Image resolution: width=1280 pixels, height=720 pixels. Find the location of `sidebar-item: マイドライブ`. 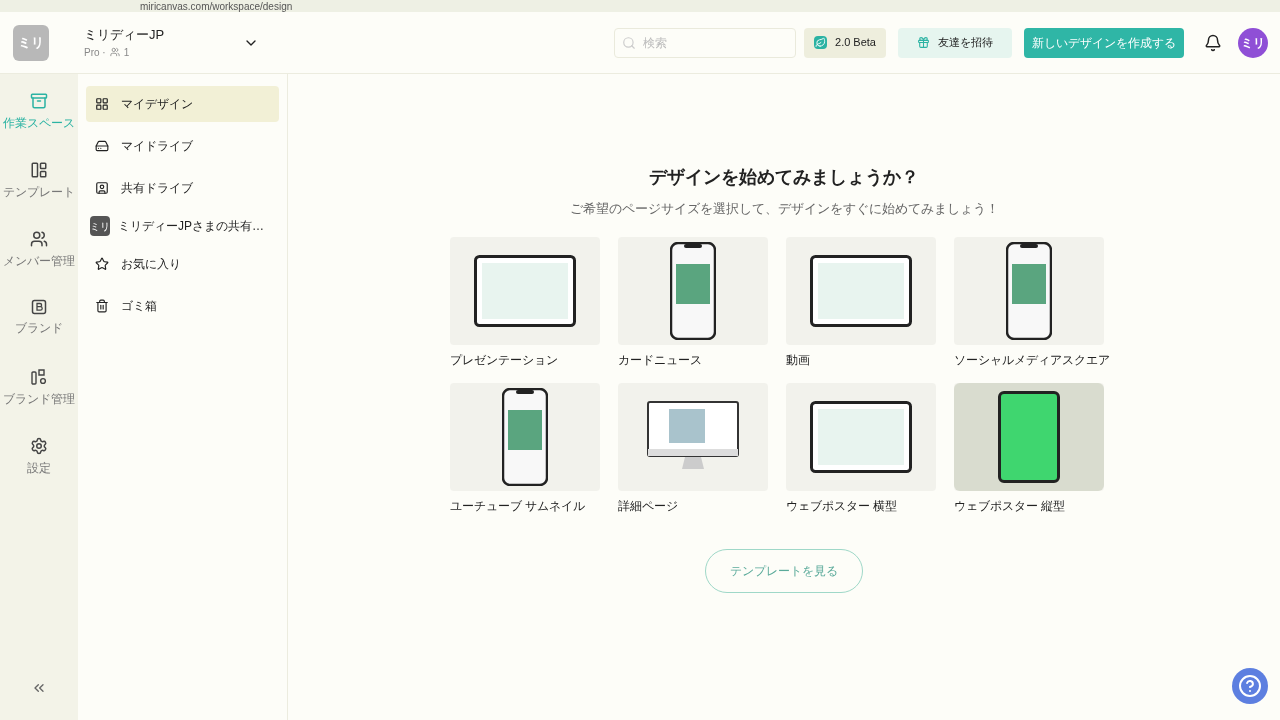

sidebar-item: マイドライブ is located at coordinates (182, 146).